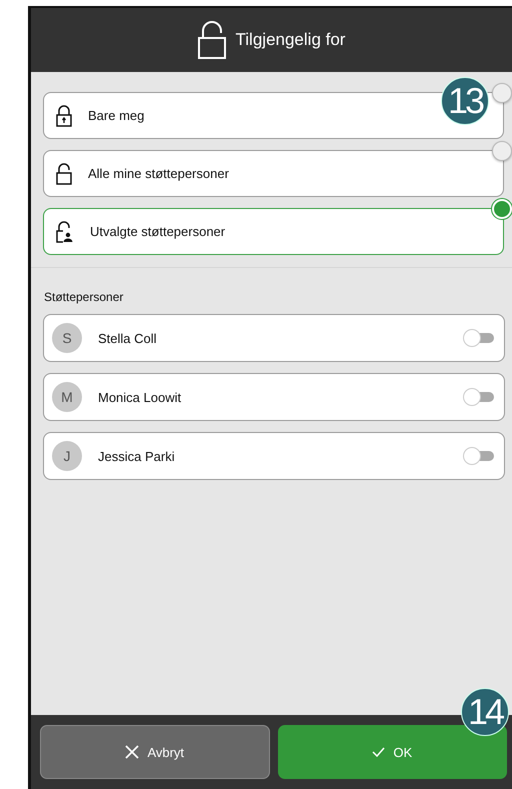  Describe the element at coordinates (273, 173) in the screenshot. I see `option-card: Alle mine støttepersoner` at that location.